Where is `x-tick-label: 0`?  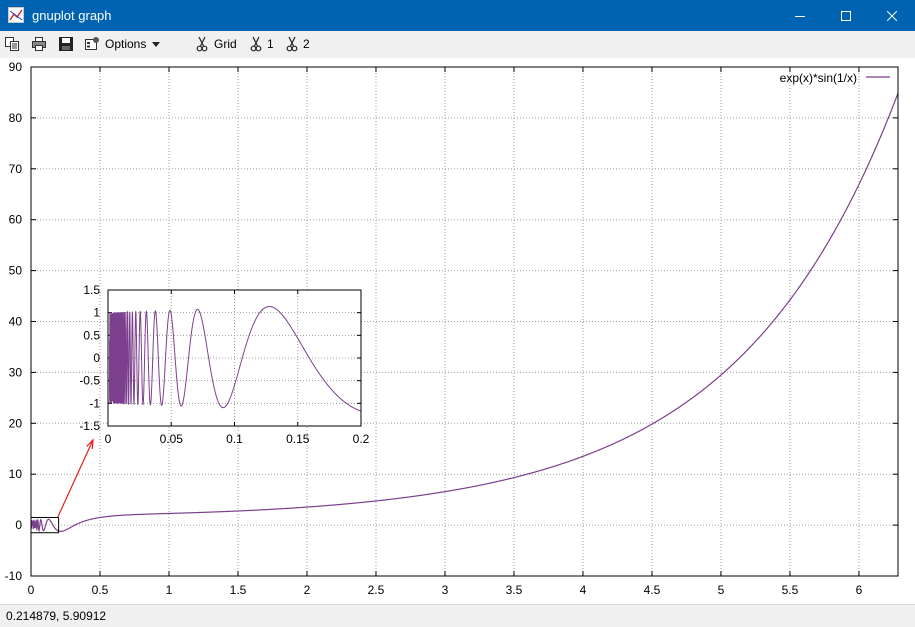
x-tick-label: 0 is located at coordinates (31, 590).